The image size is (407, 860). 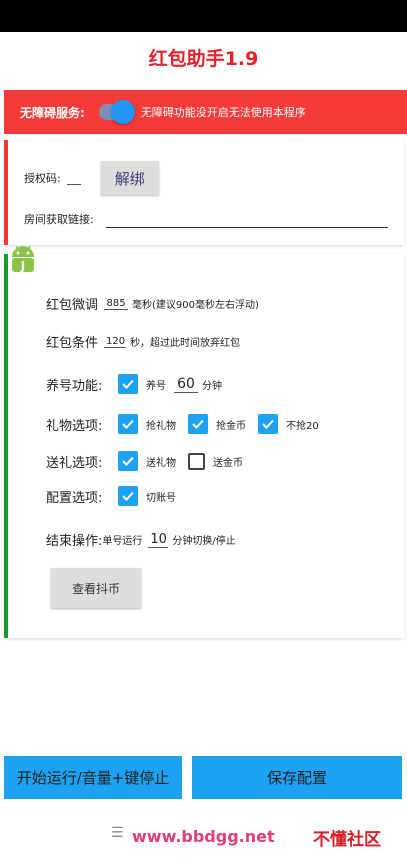 I want to click on room-link-input, so click(x=247, y=227).